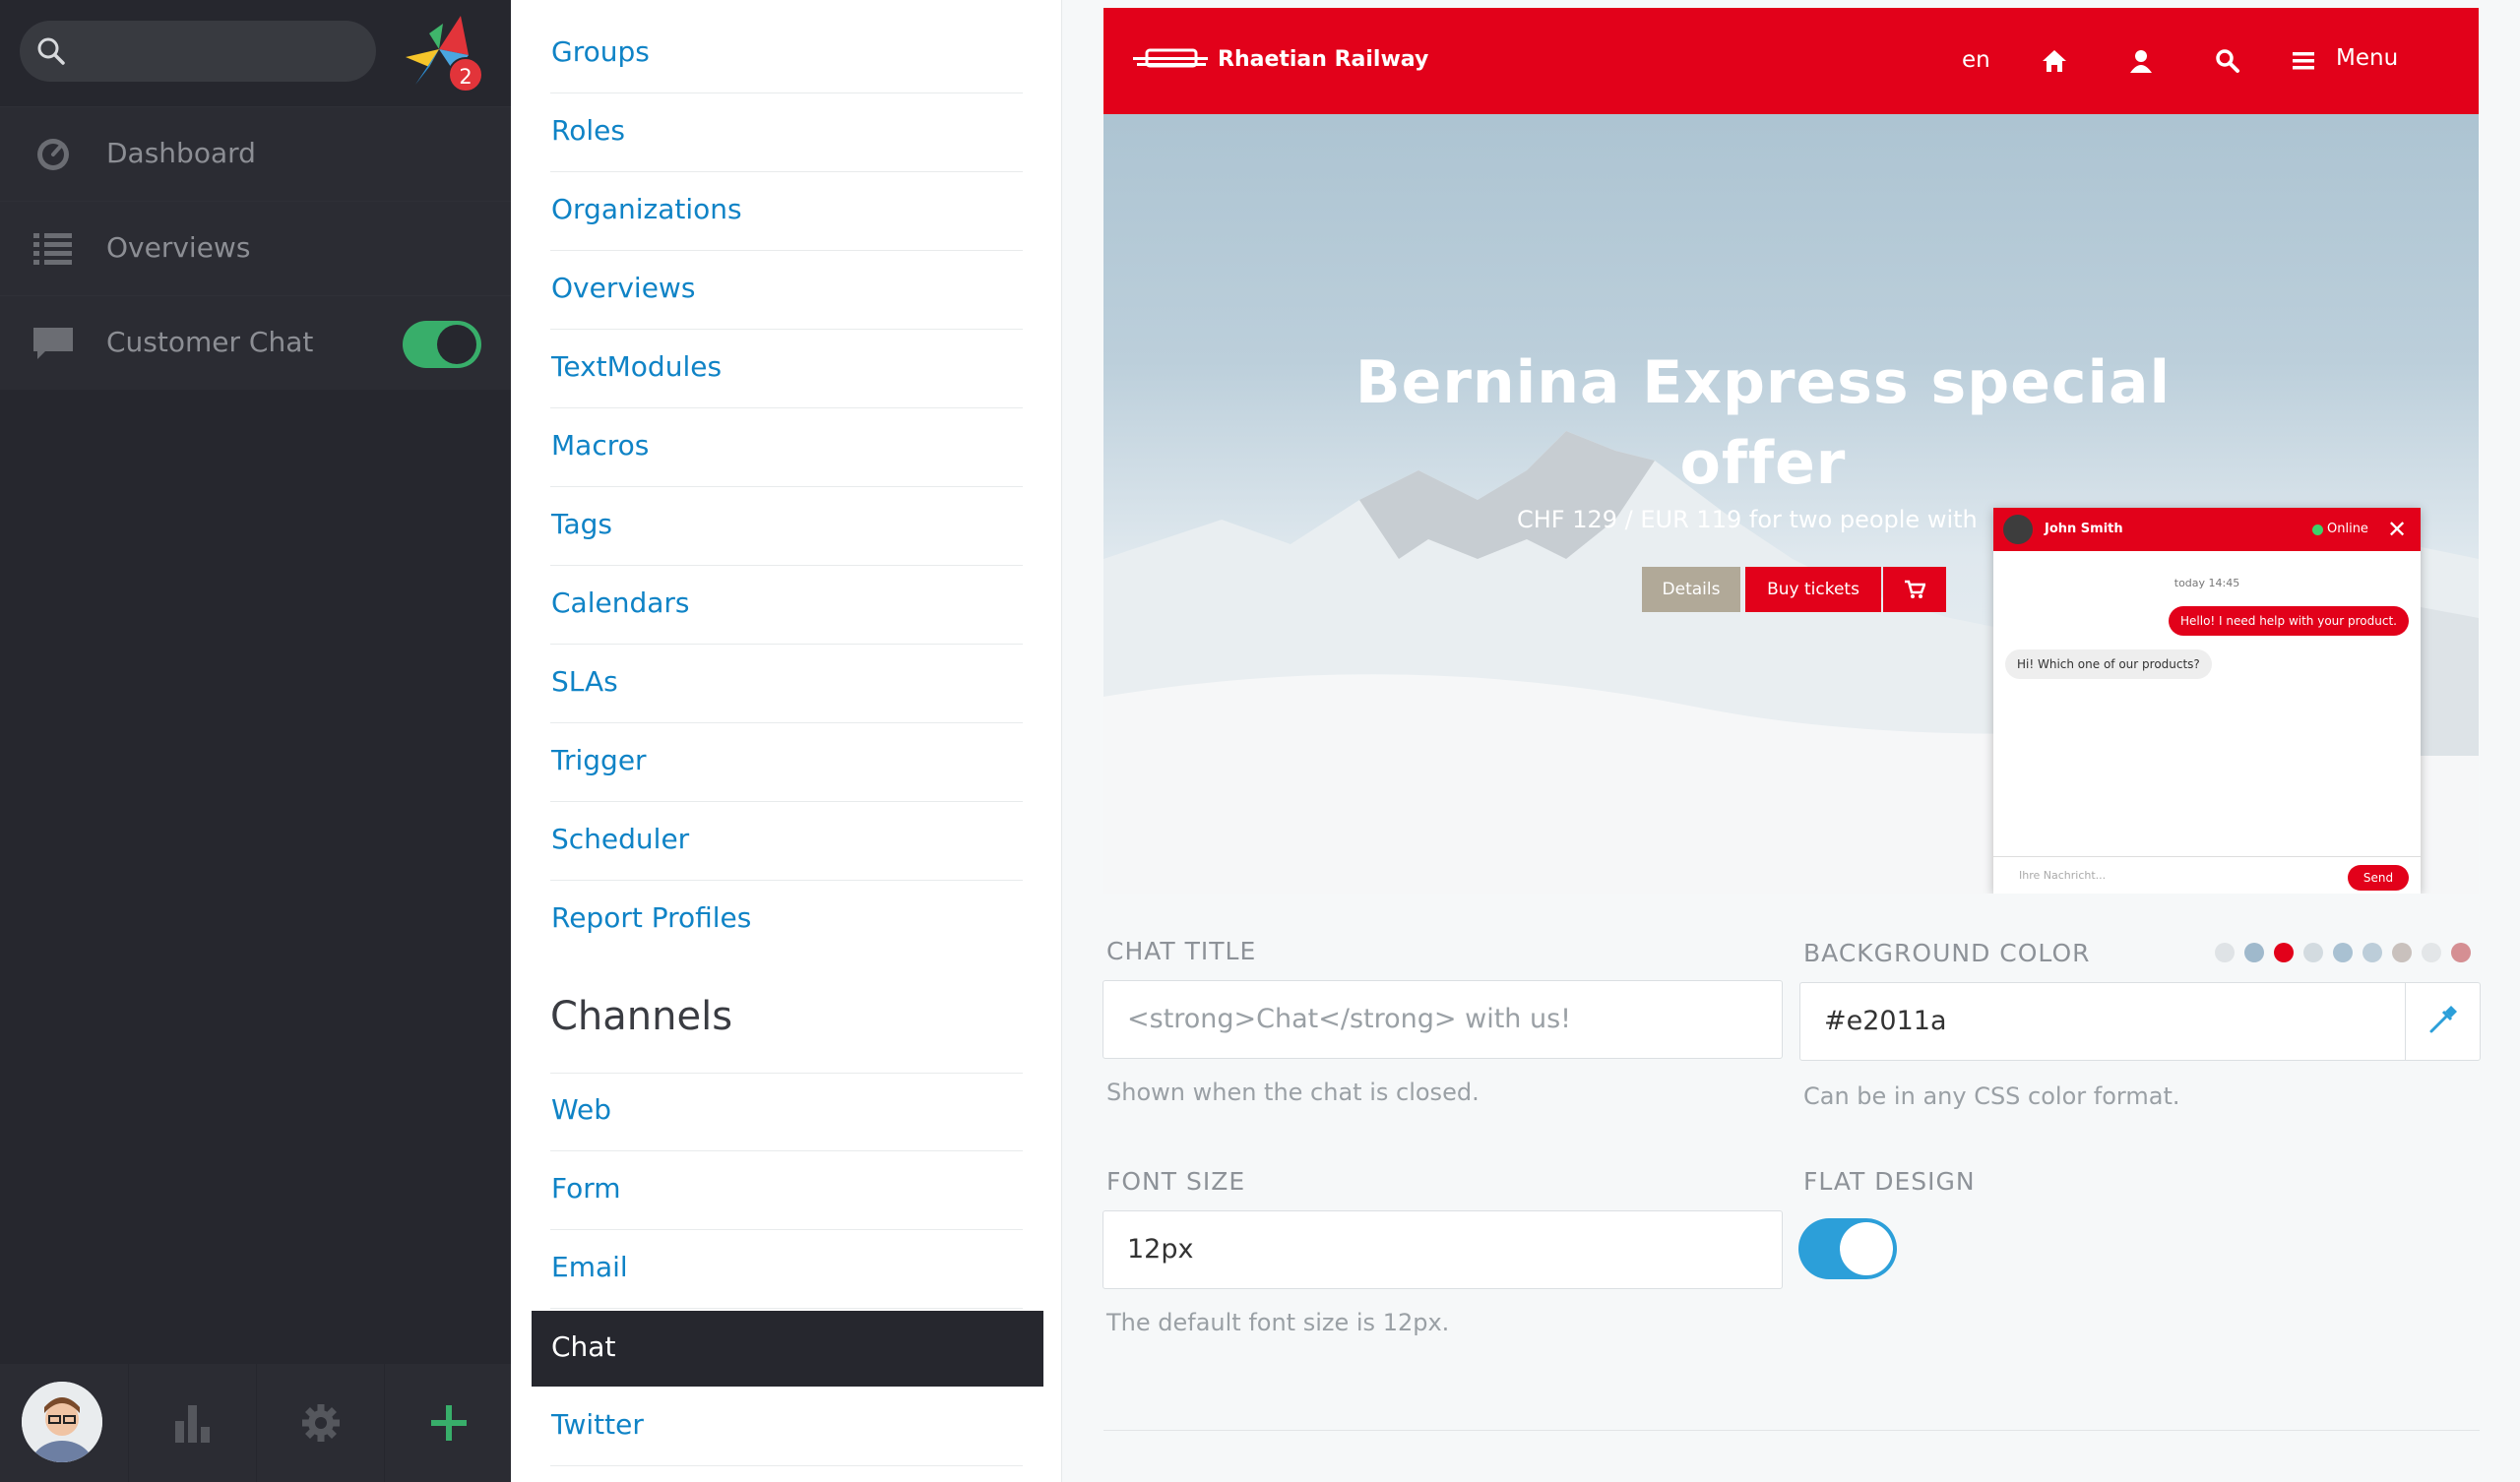 Image resolution: width=2520 pixels, height=1482 pixels. I want to click on cart-button, so click(1914, 589).